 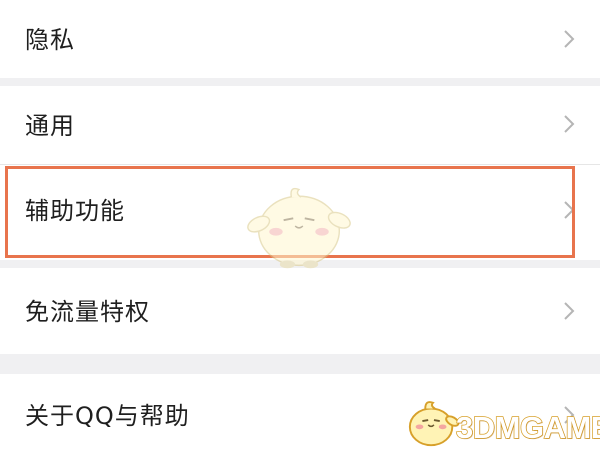 What do you see at coordinates (50, 40) in the screenshot?
I see `menu-item-label: 隐私` at bounding box center [50, 40].